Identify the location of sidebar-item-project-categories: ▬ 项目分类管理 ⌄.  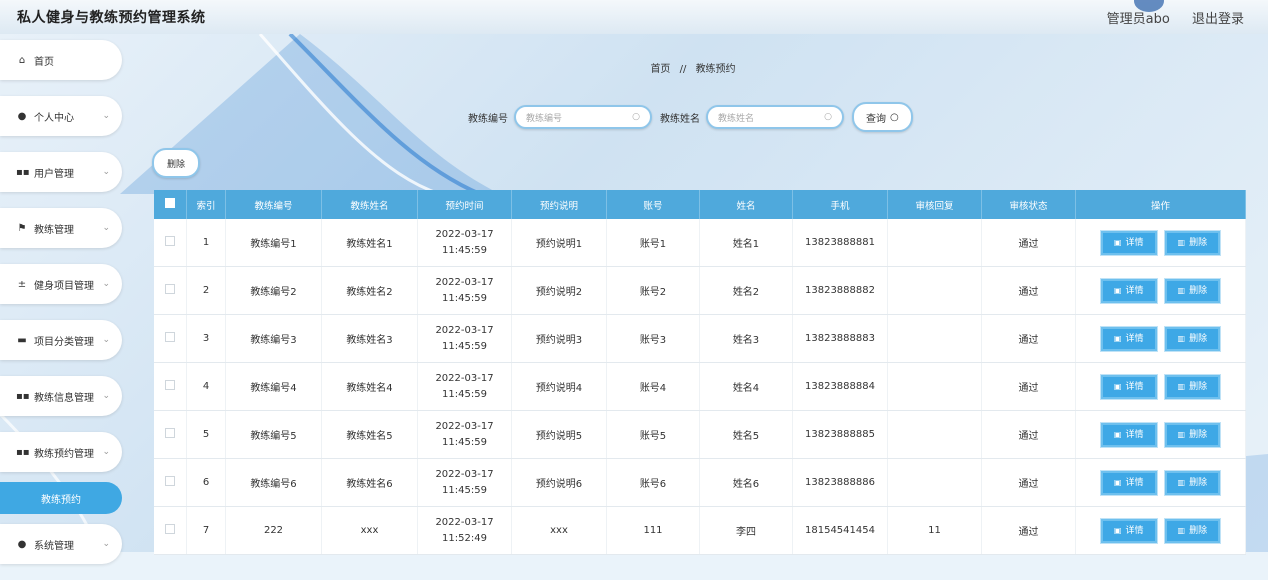
(61, 340).